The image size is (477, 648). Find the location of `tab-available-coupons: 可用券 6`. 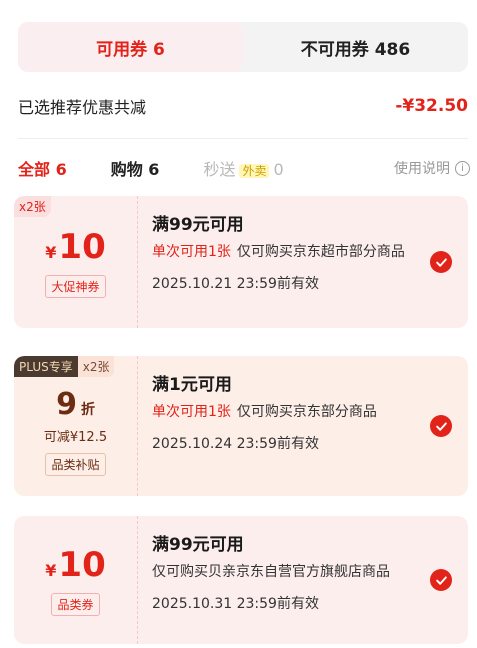

tab-available-coupons: 可用券 6 is located at coordinates (130, 47).